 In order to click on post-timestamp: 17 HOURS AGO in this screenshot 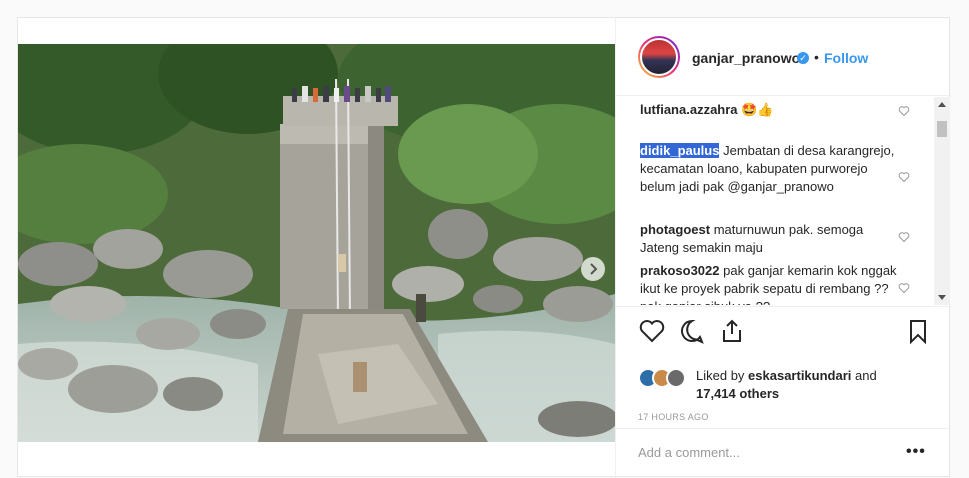, I will do `click(673, 417)`.